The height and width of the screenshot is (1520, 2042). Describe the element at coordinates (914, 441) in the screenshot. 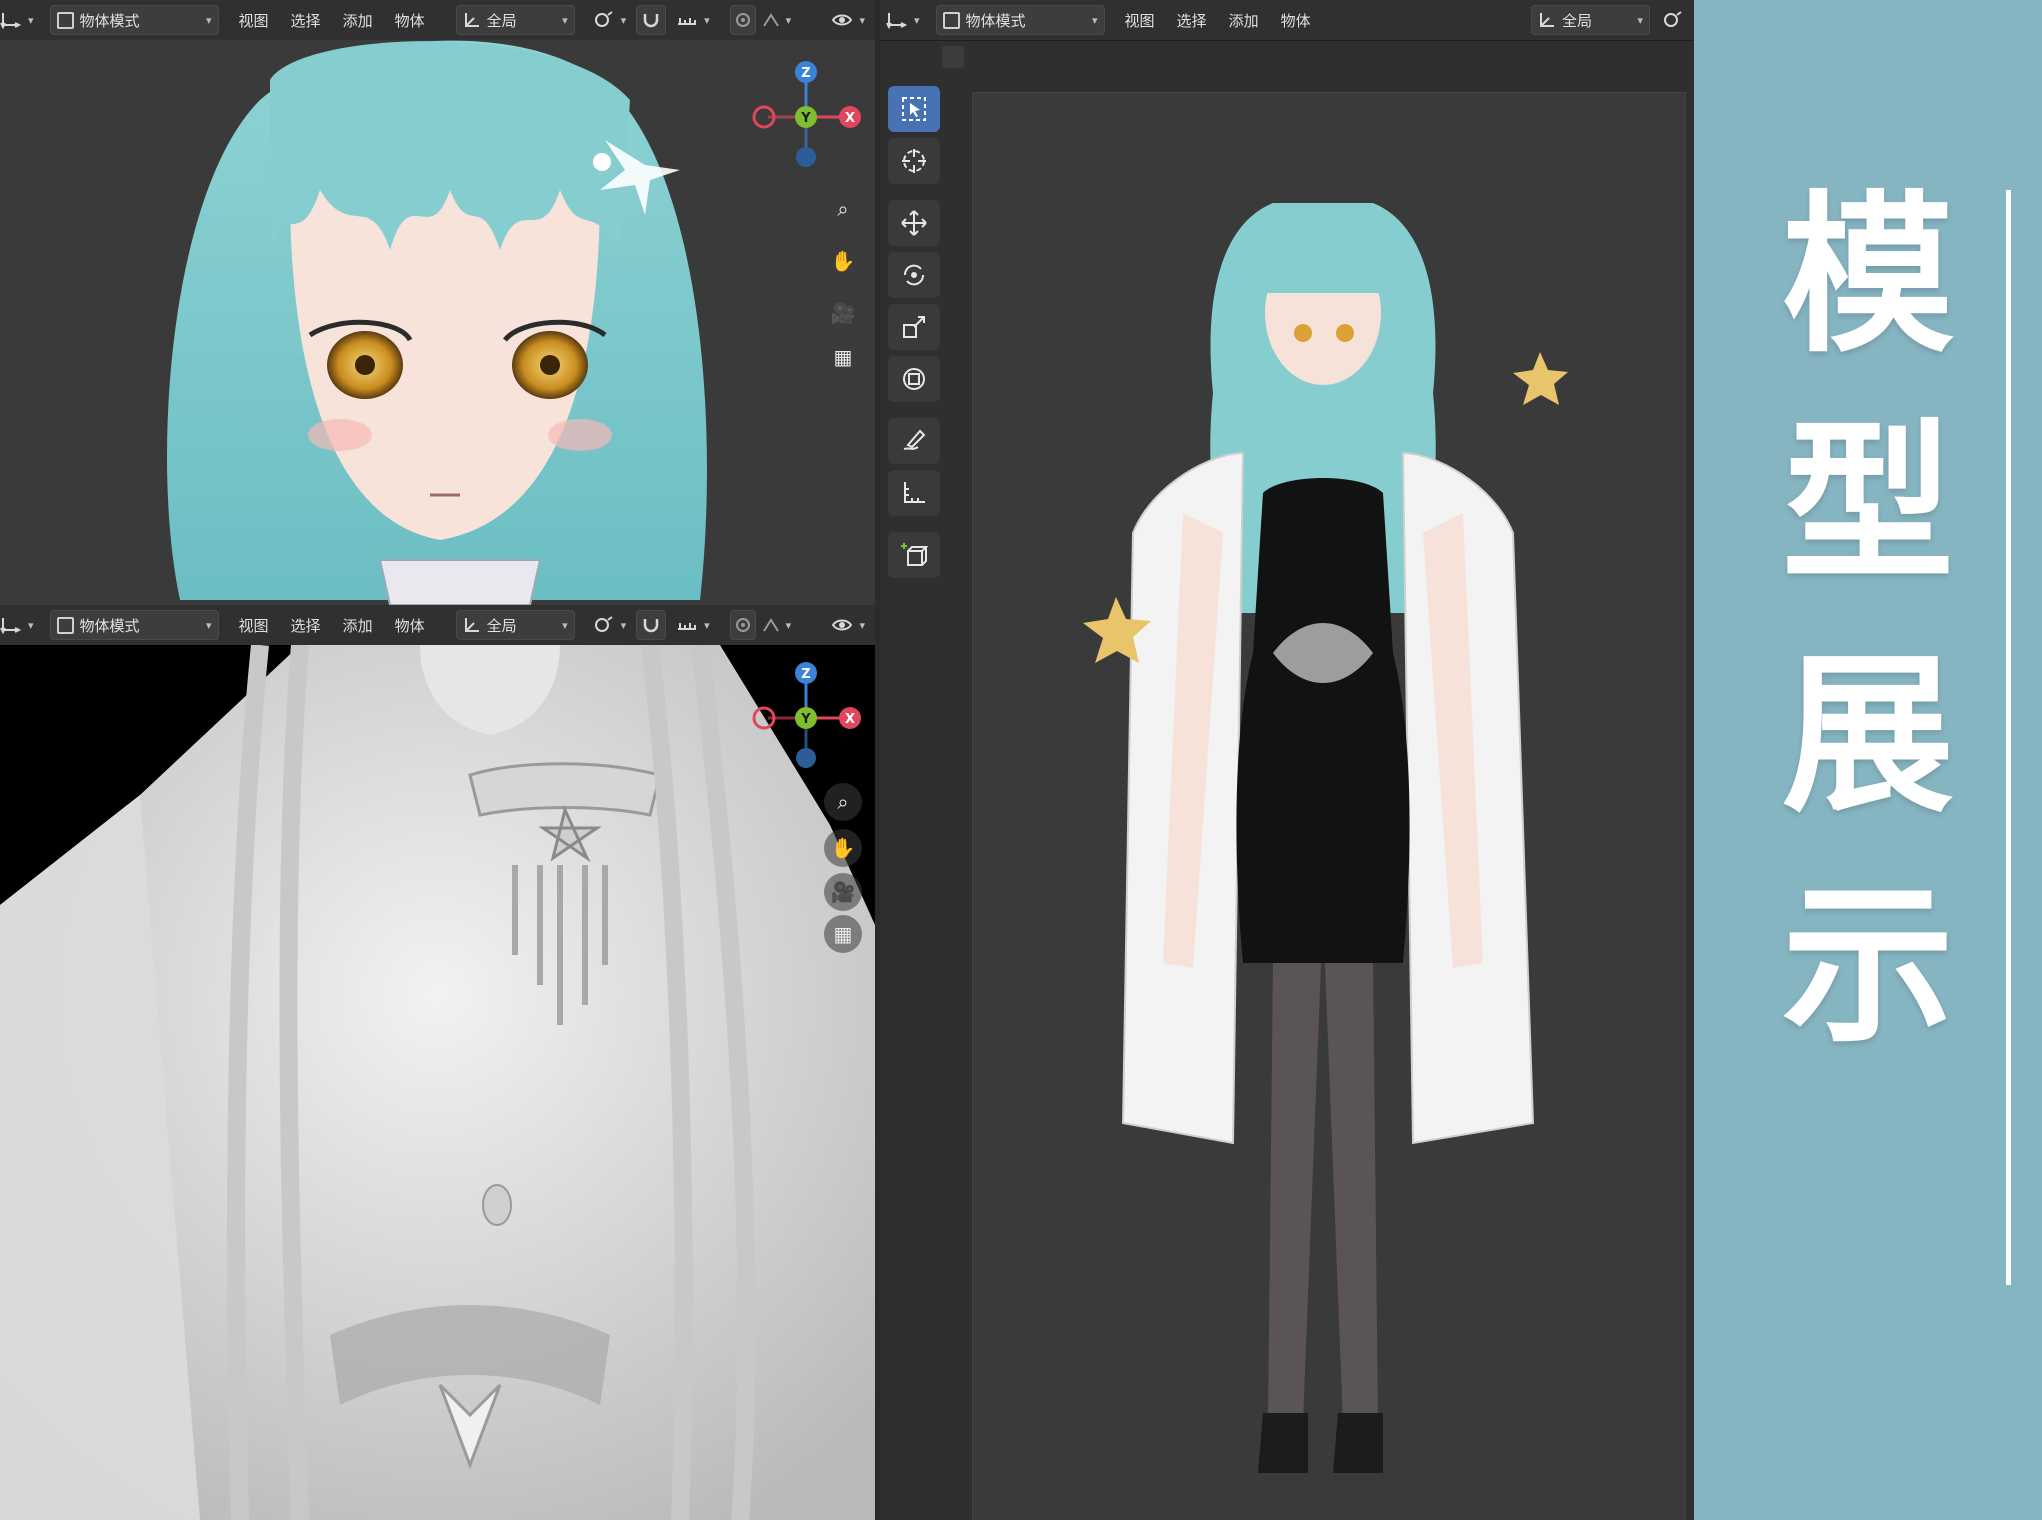

I see `annotate-icon` at that location.